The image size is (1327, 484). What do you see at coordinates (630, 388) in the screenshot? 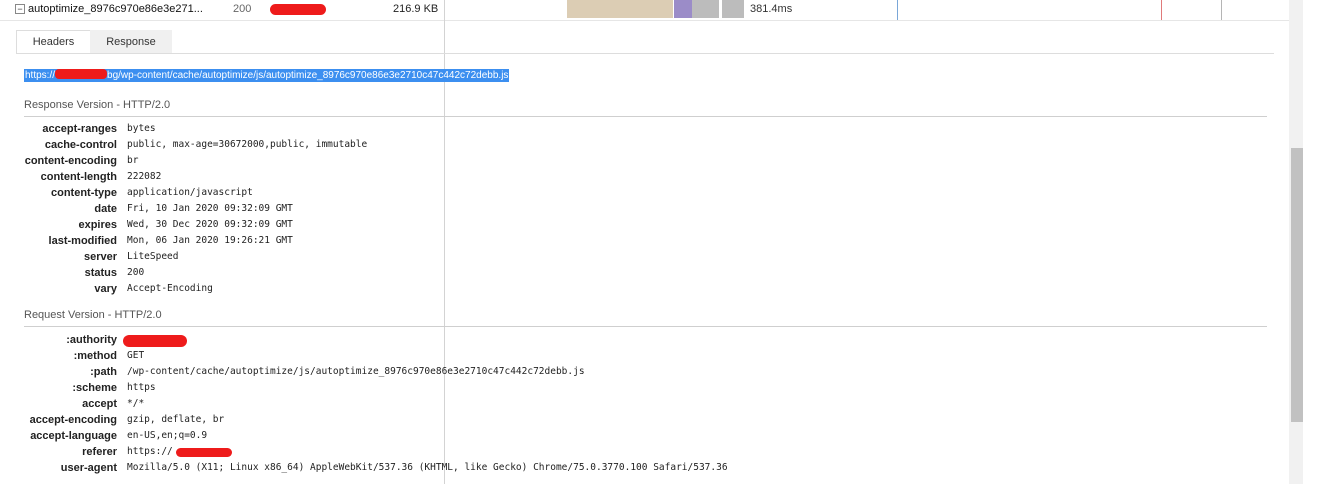
I see `header-row: :scheme https` at bounding box center [630, 388].